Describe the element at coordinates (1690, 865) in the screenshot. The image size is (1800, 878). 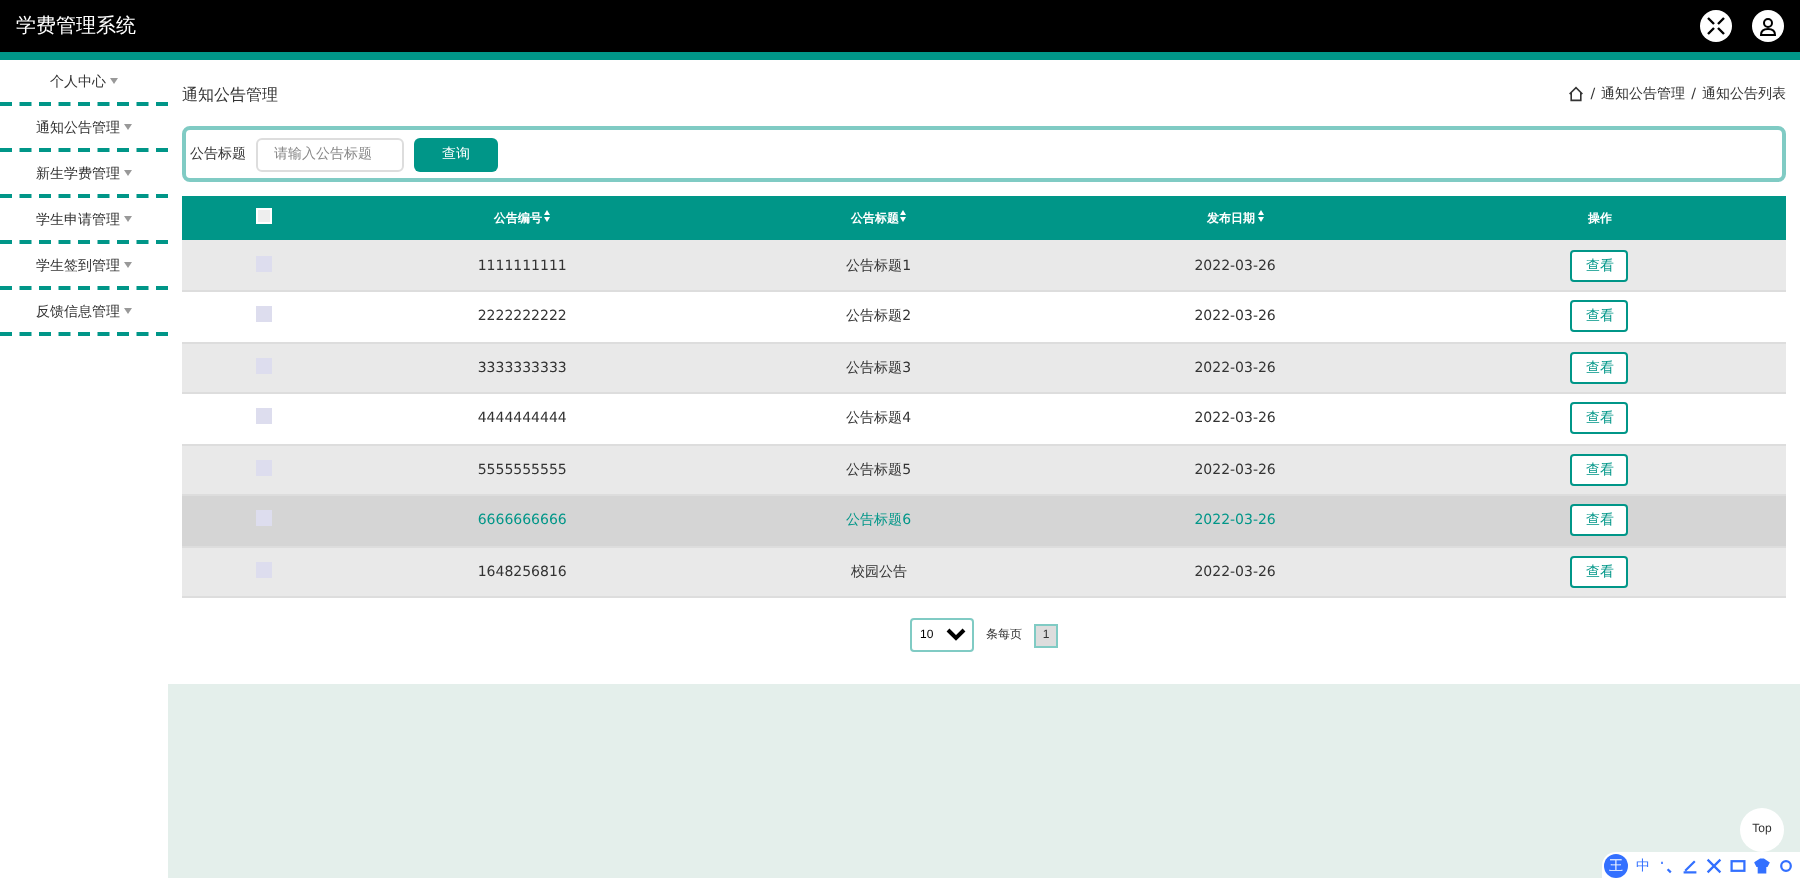
I see `pen-icon` at that location.